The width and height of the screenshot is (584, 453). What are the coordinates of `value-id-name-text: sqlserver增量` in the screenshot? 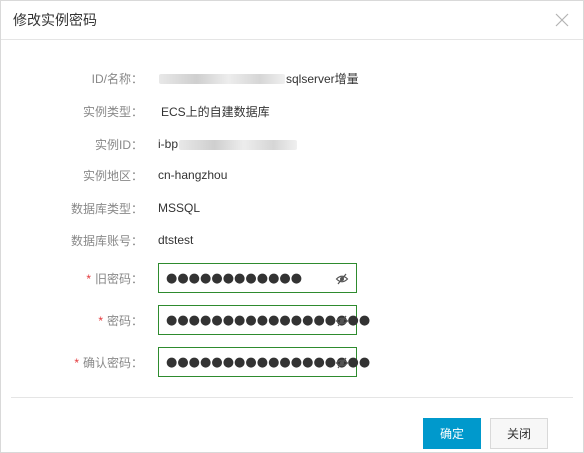 It's located at (322, 78).